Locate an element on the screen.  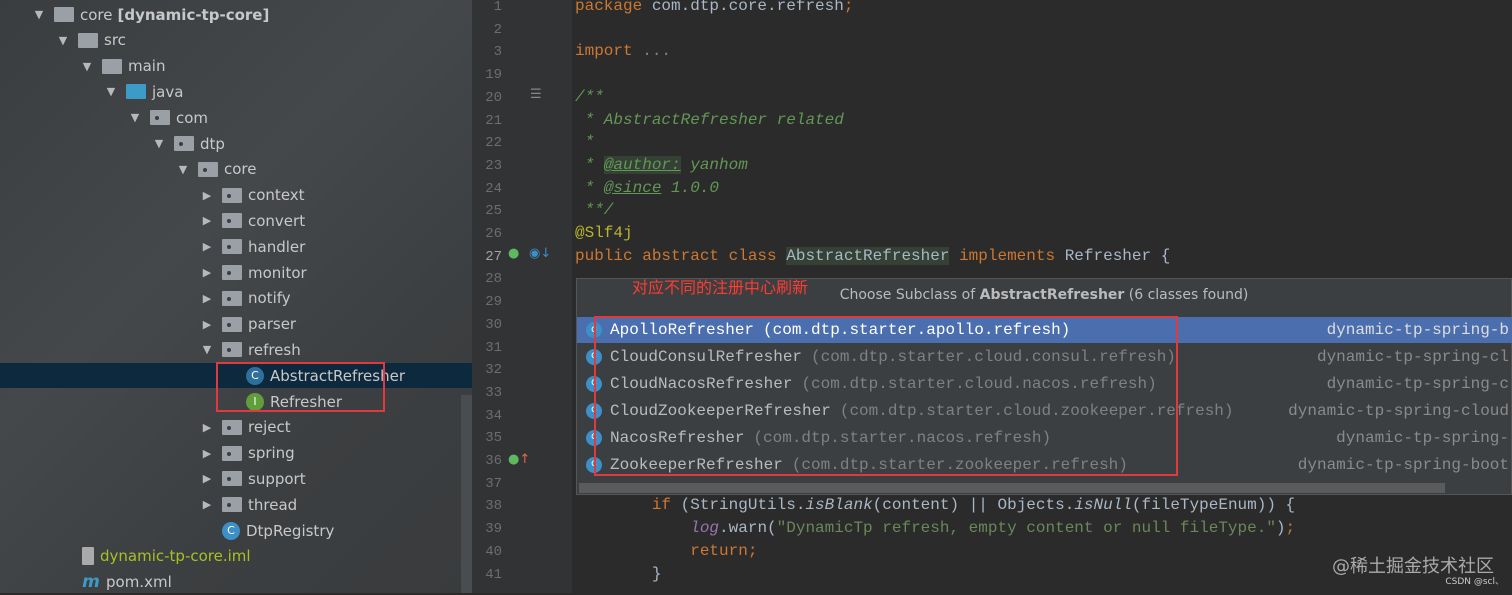
overridden-down-icon: ◉↓ is located at coordinates (540, 253).